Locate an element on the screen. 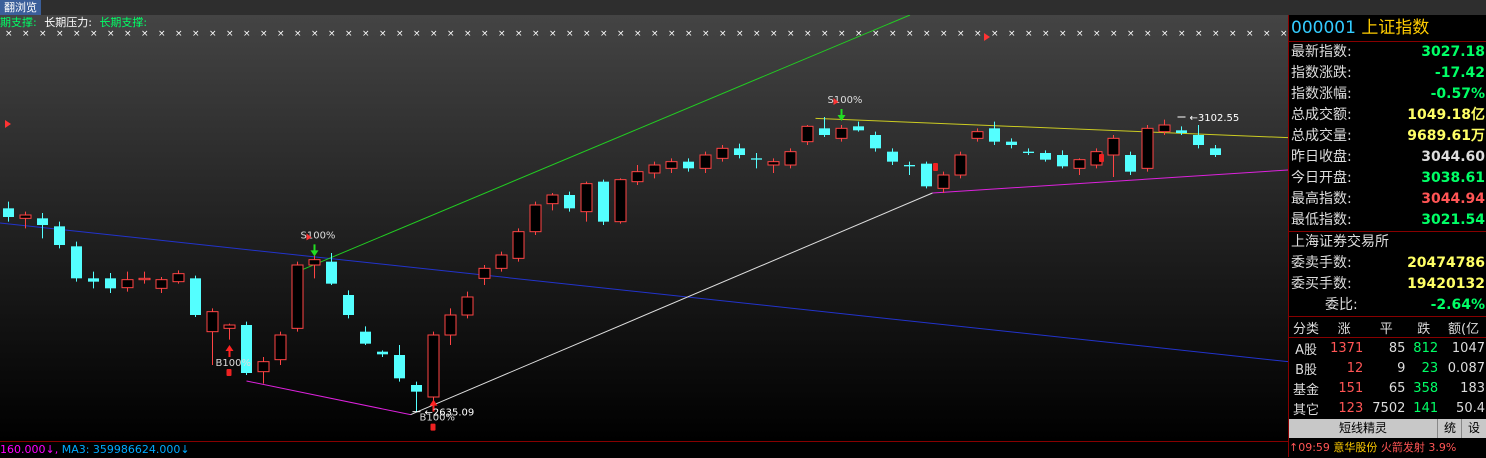  bottom-link-line is located at coordinates (328, 398).